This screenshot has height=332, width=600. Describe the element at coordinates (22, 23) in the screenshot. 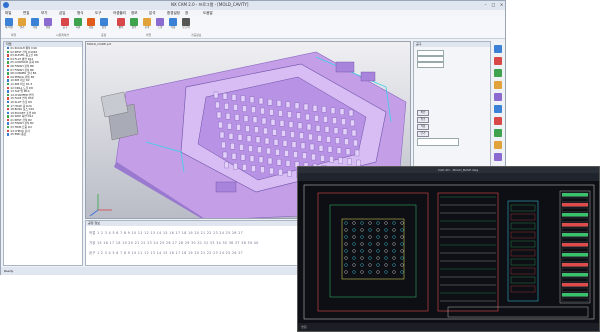

I see `ribbon-button: 열기` at that location.